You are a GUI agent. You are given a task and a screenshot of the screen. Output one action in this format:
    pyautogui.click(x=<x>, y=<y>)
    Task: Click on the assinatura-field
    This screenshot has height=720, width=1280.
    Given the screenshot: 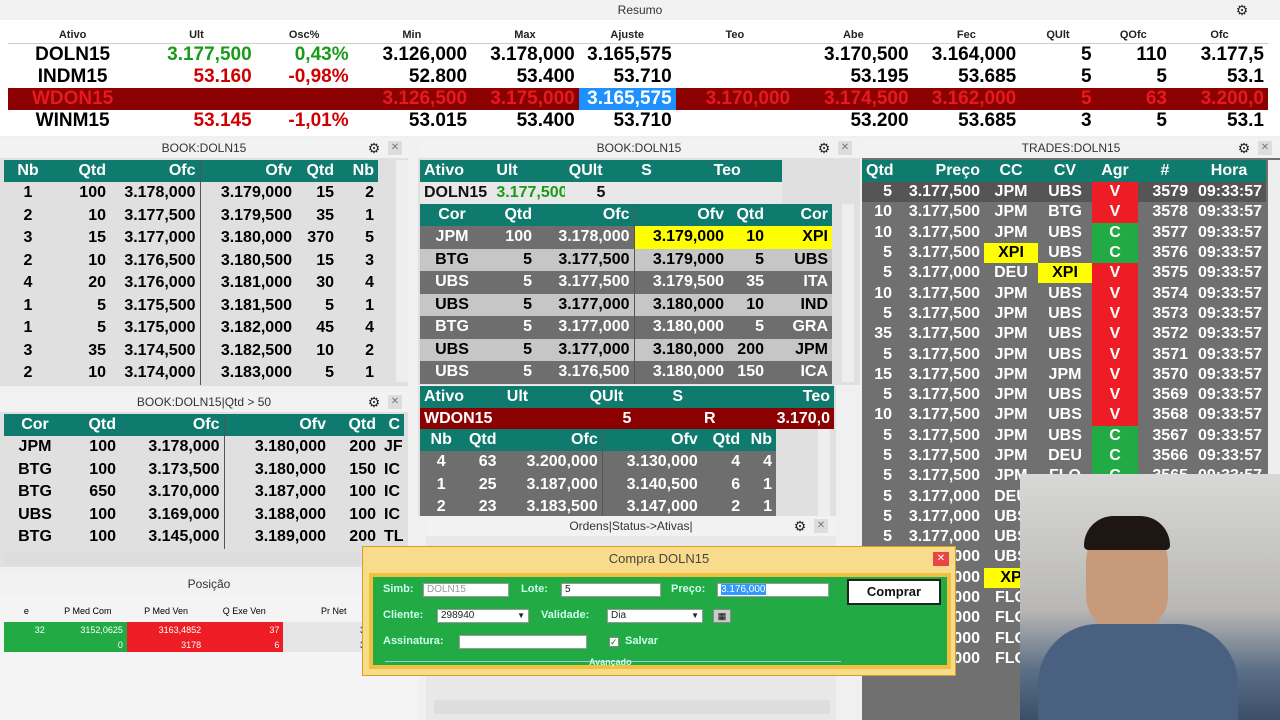 What is the action you would take?
    pyautogui.click(x=523, y=642)
    